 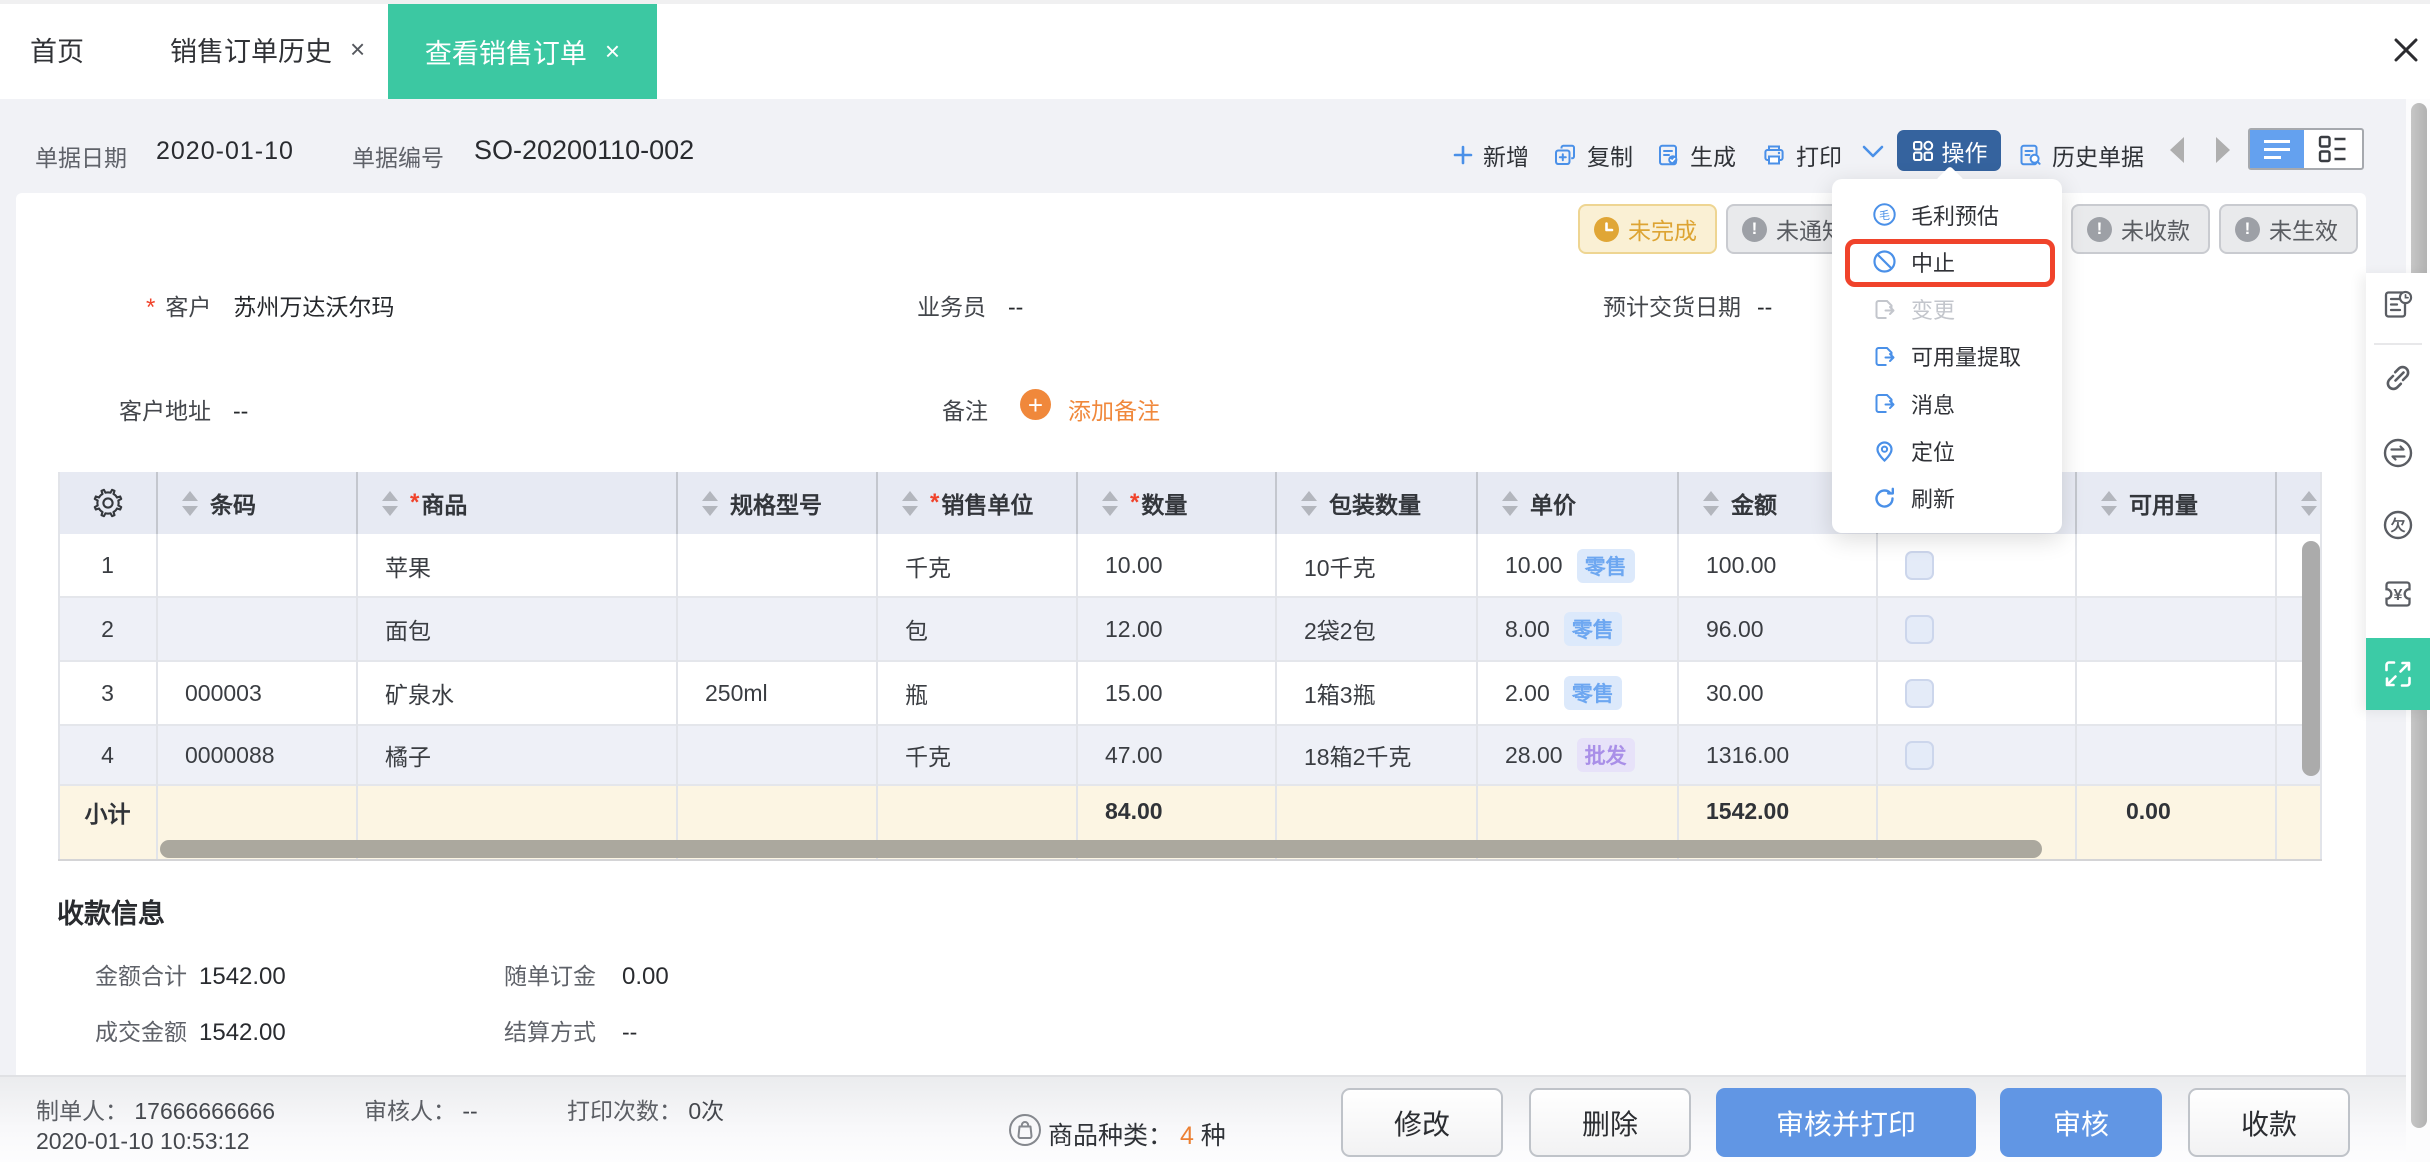 I want to click on svg-text: 毛, so click(x=1884, y=215).